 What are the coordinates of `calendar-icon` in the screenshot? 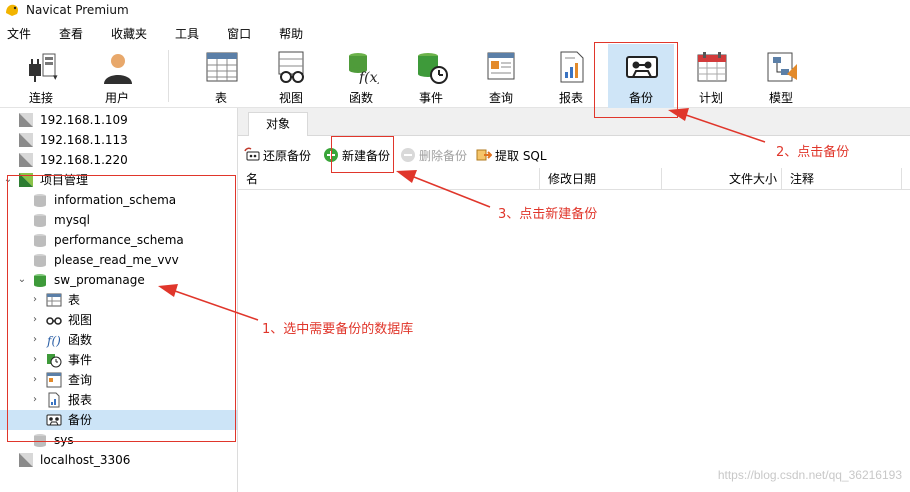 It's located at (712, 67).